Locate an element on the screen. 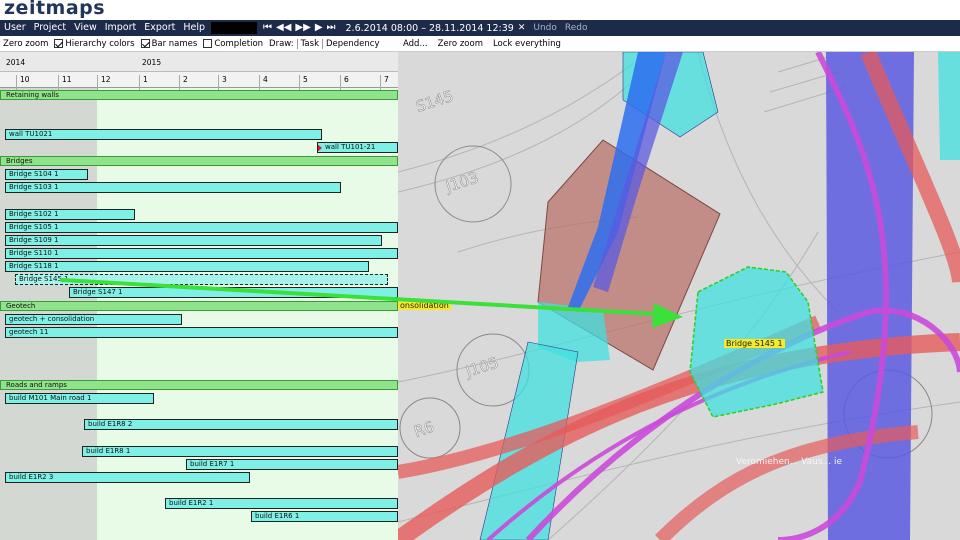 This screenshot has height=540, width=960. month-label: 11 is located at coordinates (65, 83).